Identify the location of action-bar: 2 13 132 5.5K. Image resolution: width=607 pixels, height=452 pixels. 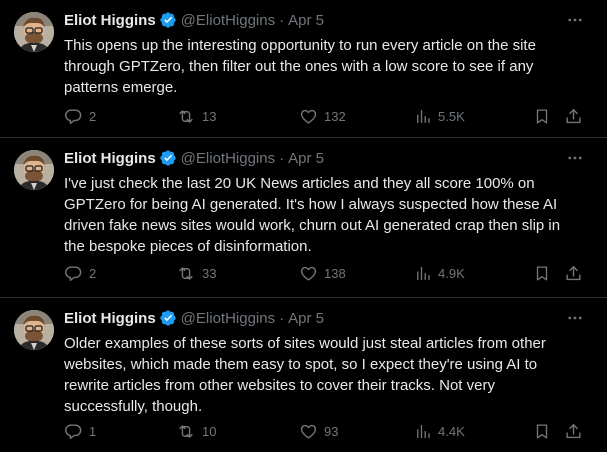
(327, 116).